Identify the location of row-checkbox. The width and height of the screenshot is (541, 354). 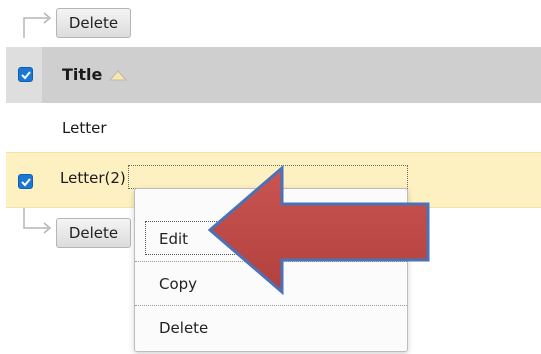
(25, 181).